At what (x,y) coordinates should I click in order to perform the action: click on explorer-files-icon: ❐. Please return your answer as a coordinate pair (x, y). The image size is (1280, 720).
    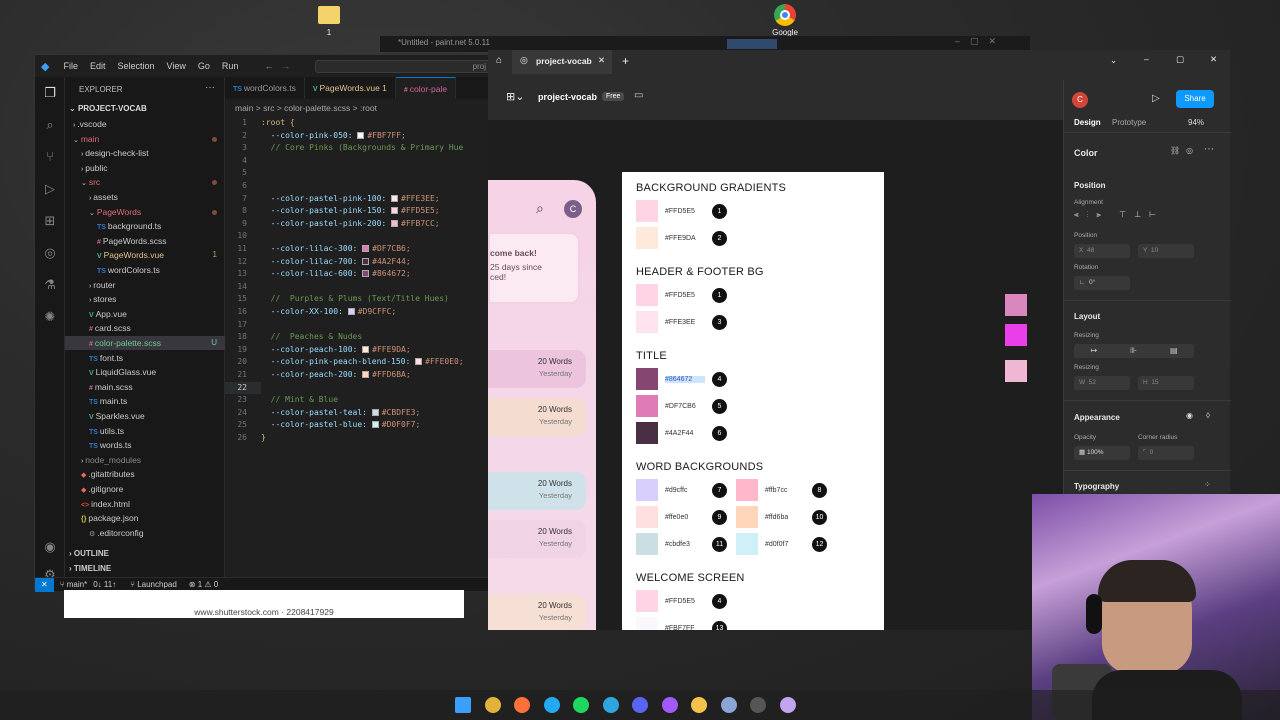
    Looking at the image, I should click on (50, 93).